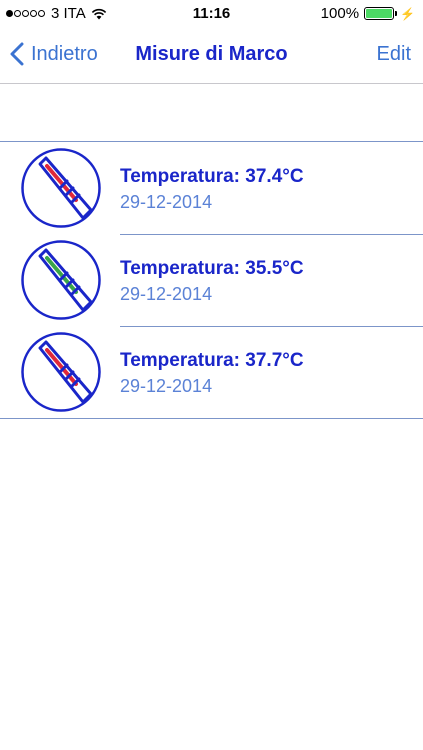 The image size is (423, 750). Describe the element at coordinates (212, 268) in the screenshot. I see `measurement-title: Temperatura: 35.5°C` at that location.